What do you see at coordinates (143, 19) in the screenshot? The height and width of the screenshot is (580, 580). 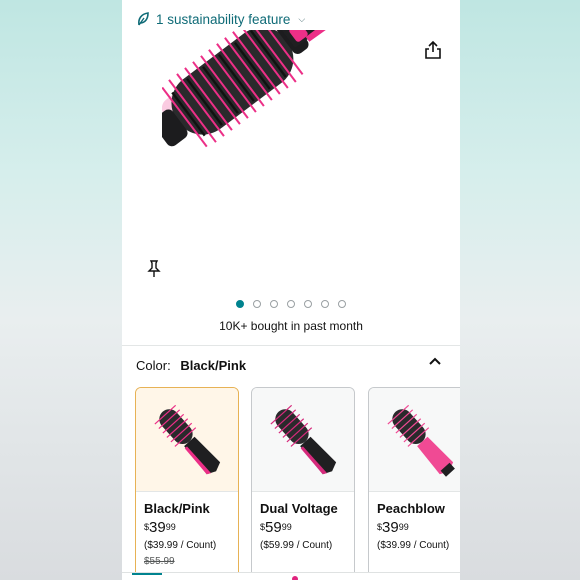 I see `leaf-icon` at bounding box center [143, 19].